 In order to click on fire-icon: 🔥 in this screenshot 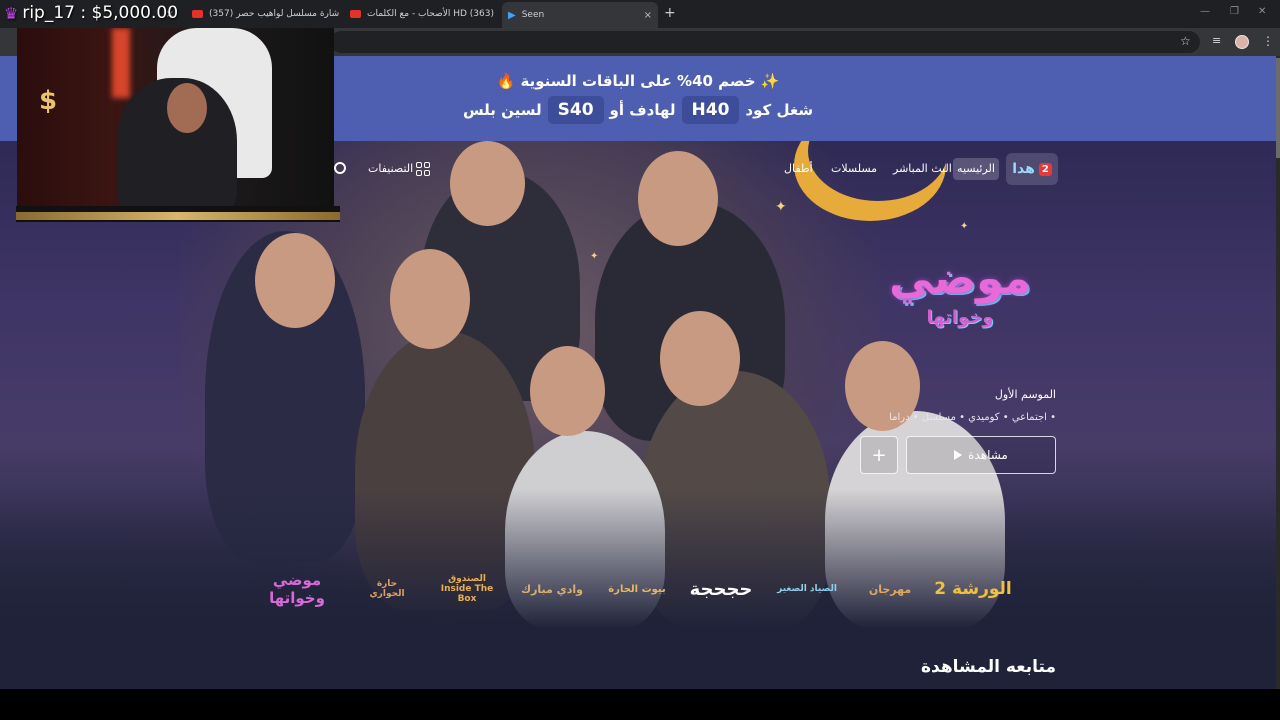, I will do `click(506, 81)`.